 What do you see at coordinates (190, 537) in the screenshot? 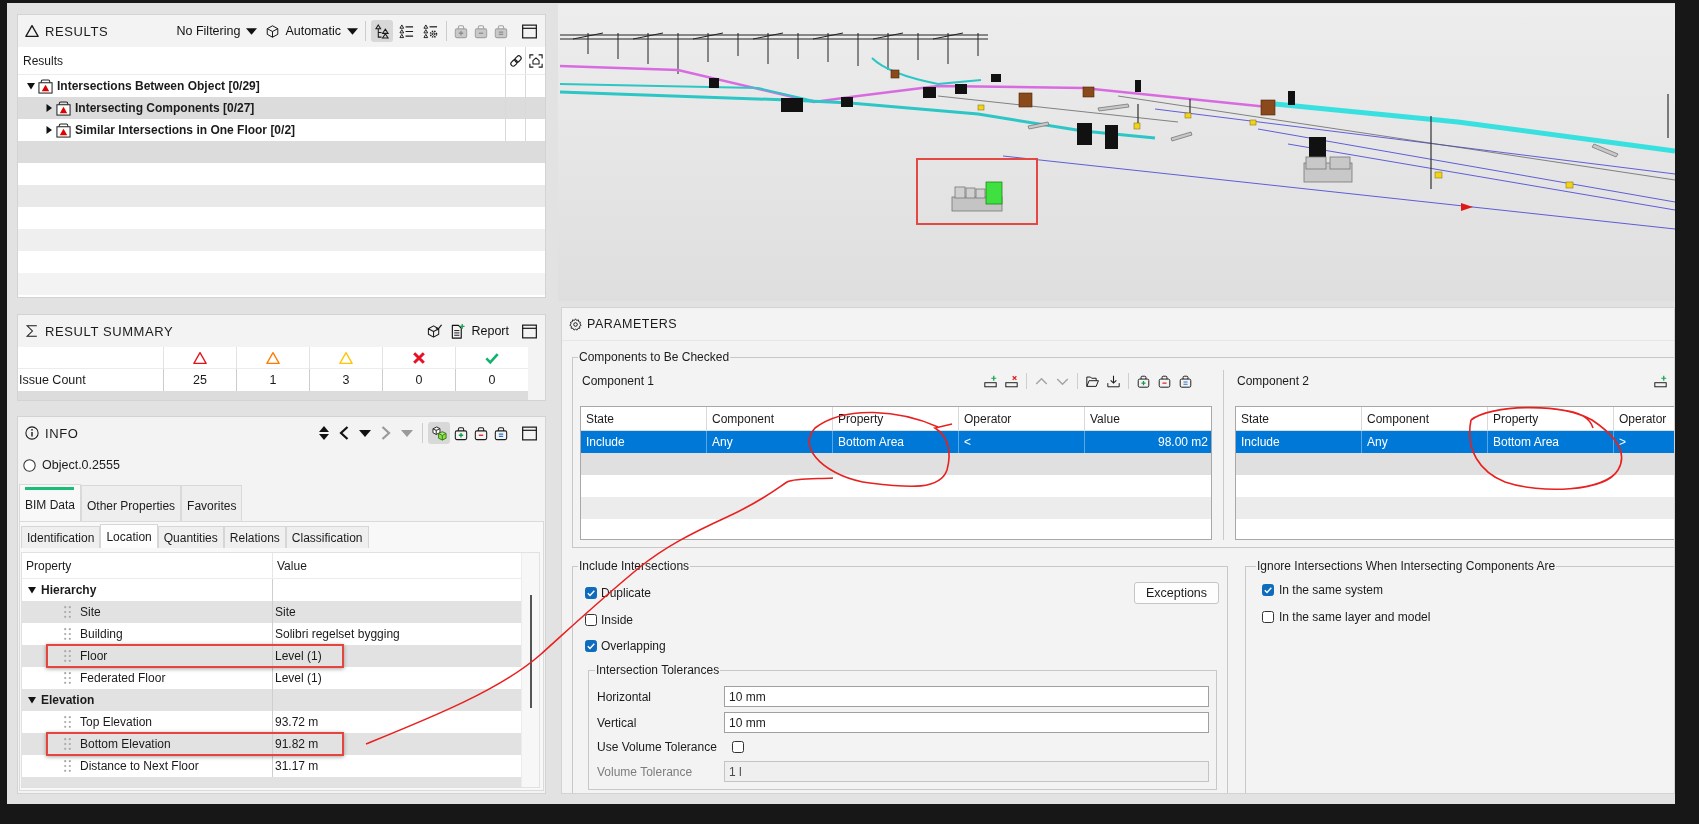
I see `tab: Quantities` at bounding box center [190, 537].